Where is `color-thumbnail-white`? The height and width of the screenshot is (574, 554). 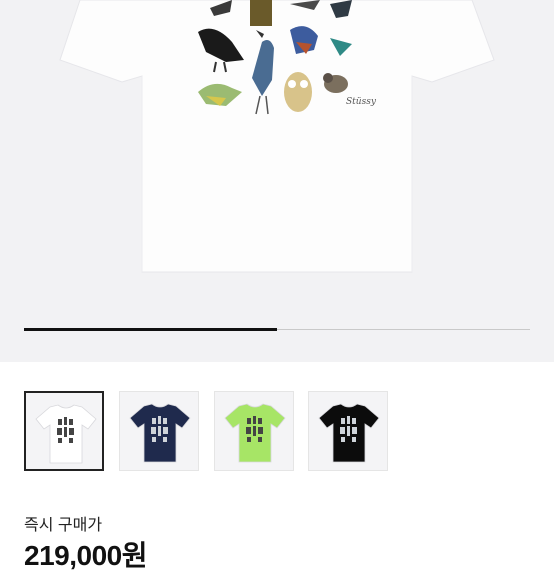 color-thumbnail-white is located at coordinates (64, 431).